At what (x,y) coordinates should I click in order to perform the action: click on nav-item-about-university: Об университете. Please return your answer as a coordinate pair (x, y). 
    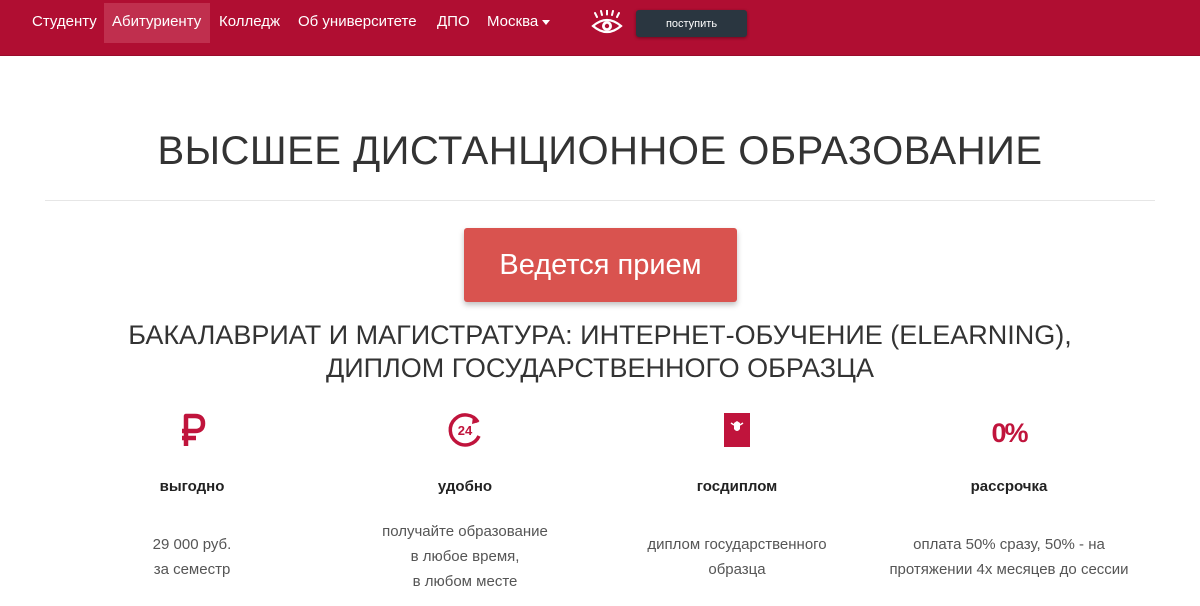
    Looking at the image, I should click on (357, 23).